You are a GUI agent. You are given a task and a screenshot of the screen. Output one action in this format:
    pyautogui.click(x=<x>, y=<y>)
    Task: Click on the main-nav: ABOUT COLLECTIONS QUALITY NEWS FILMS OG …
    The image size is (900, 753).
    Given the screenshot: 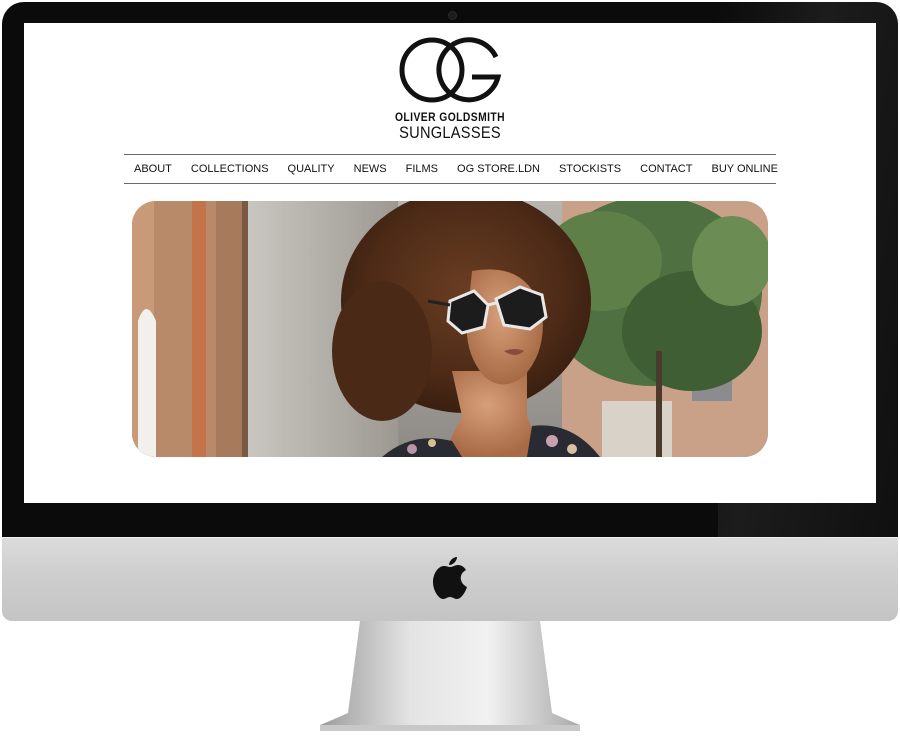 What is the action you would take?
    pyautogui.click(x=451, y=169)
    